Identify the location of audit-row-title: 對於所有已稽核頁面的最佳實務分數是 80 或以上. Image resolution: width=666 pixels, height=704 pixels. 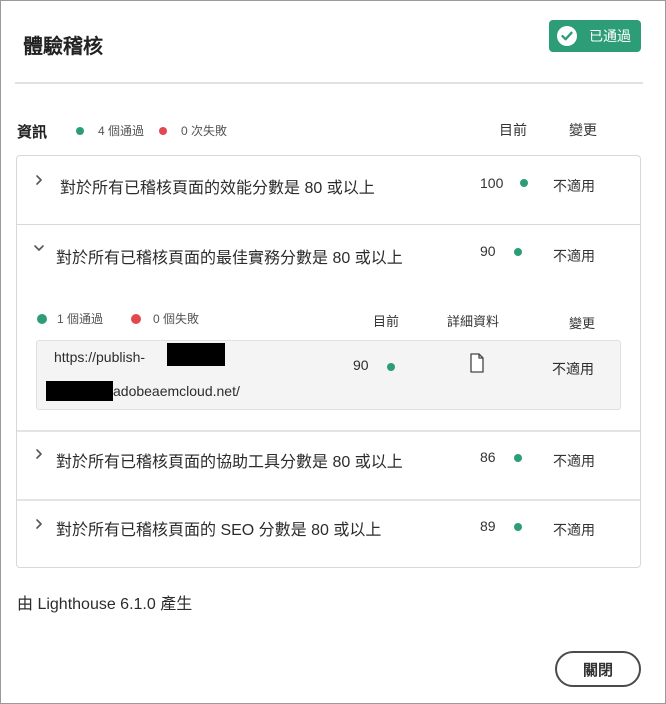
(229, 258).